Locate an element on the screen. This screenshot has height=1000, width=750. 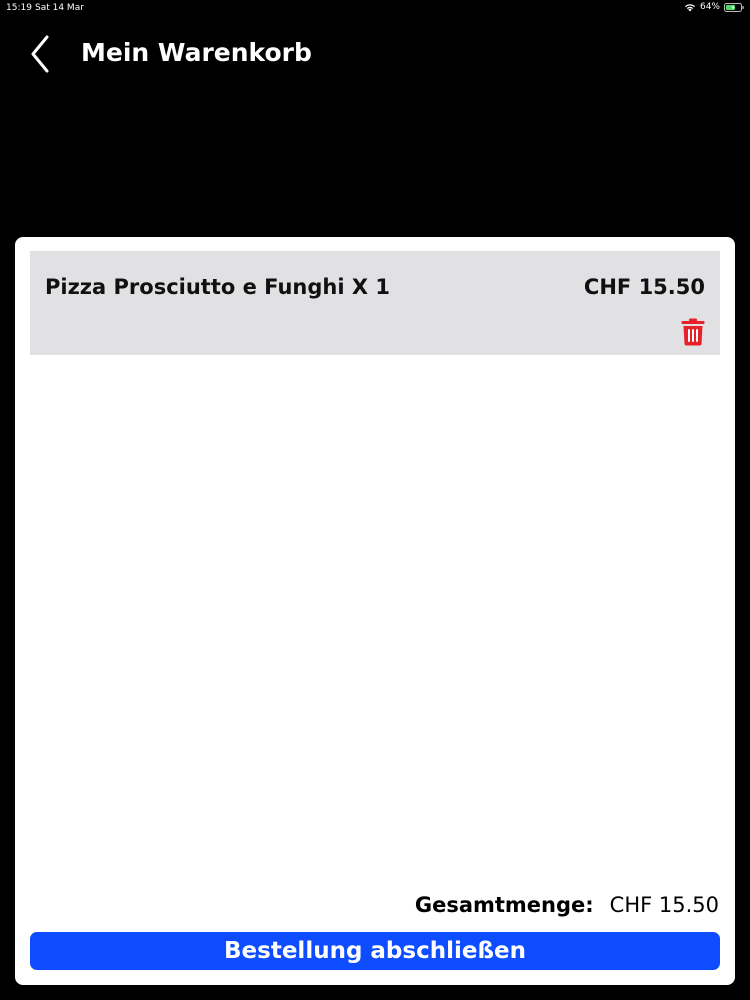
wifi-icon is located at coordinates (689, 7).